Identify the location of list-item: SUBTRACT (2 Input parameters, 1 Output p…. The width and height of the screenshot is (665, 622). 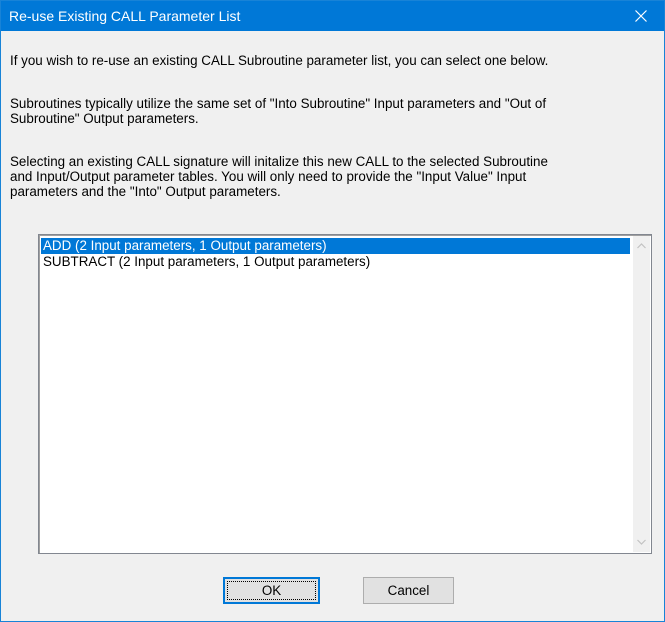
(335, 262).